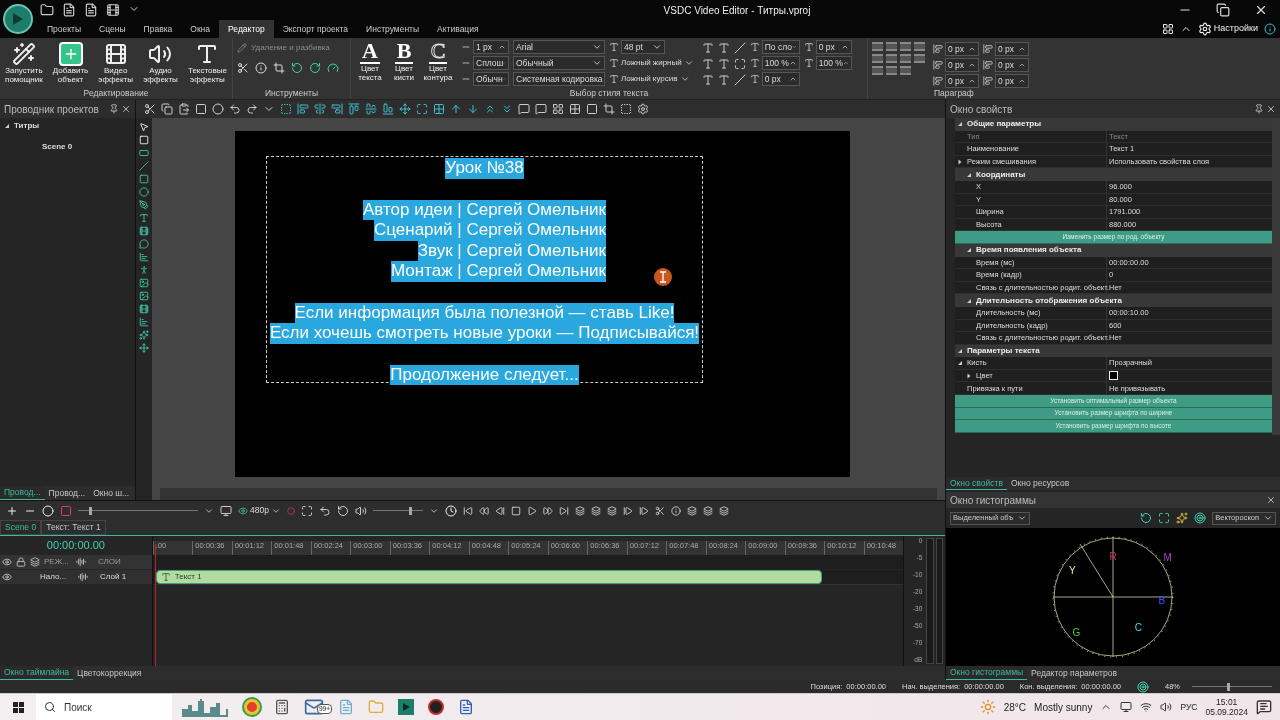  Describe the element at coordinates (315, 29) in the screenshot. I see `menu-tab: Экспорт проекта` at that location.